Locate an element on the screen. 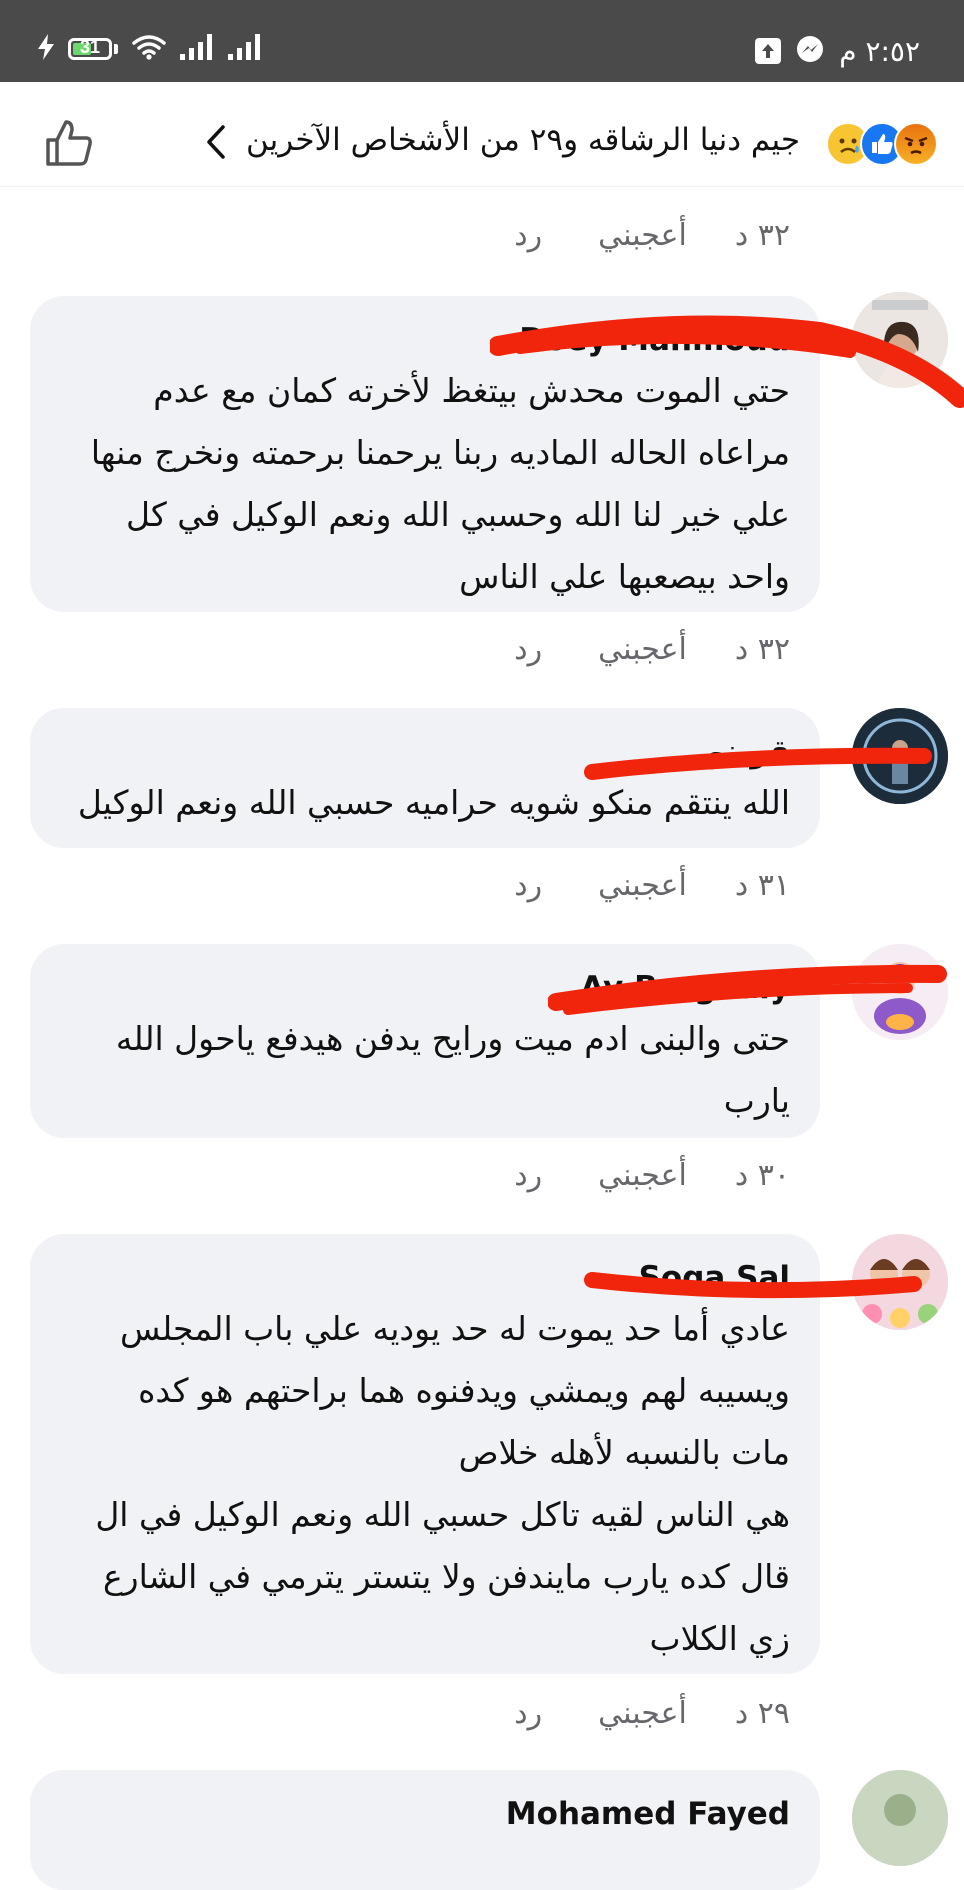 The width and height of the screenshot is (964, 1890). status-bar: 31 ٢:٥٢ م is located at coordinates (482, 41).